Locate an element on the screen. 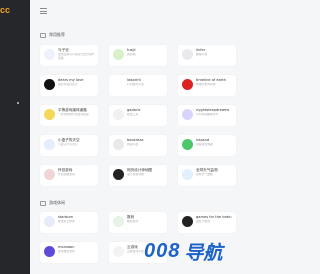 The width and height of the screenshot is (320, 274). card-desc: 推理平台 is located at coordinates (202, 54).